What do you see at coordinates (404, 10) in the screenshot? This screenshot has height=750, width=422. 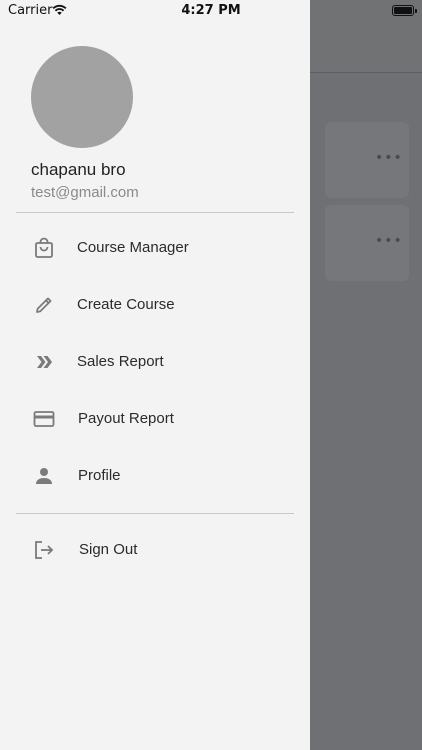 I see `battery-icon` at bounding box center [404, 10].